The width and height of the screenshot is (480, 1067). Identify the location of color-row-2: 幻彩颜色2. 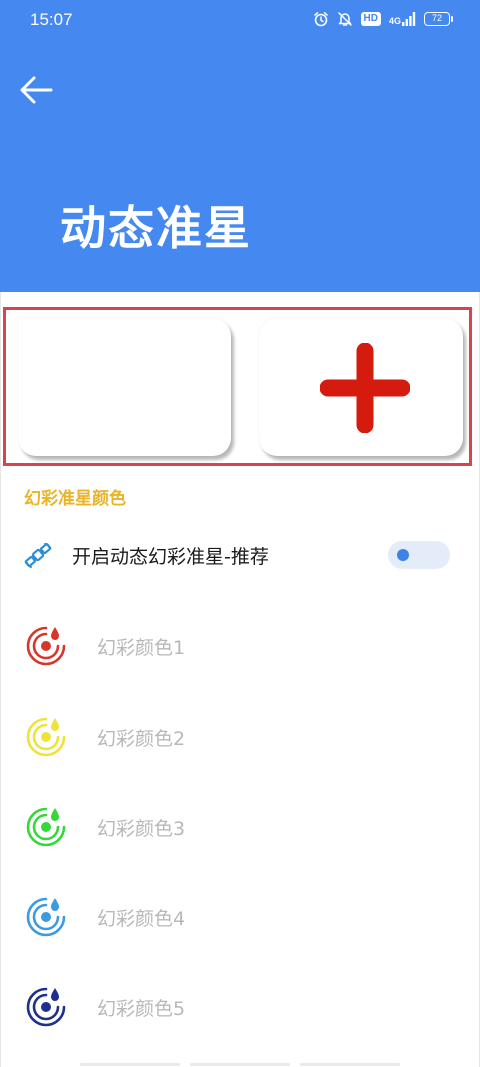
(240, 737).